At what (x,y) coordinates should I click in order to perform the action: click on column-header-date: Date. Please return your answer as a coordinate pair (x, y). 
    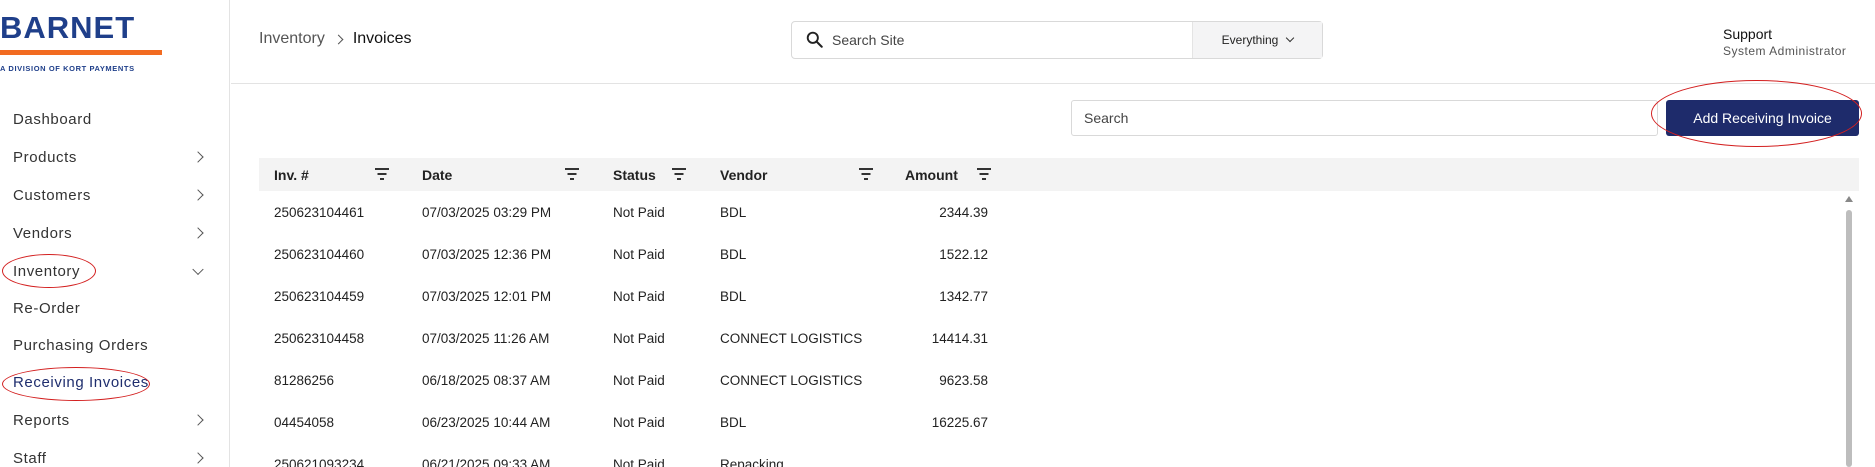
    Looking at the image, I should click on (437, 174).